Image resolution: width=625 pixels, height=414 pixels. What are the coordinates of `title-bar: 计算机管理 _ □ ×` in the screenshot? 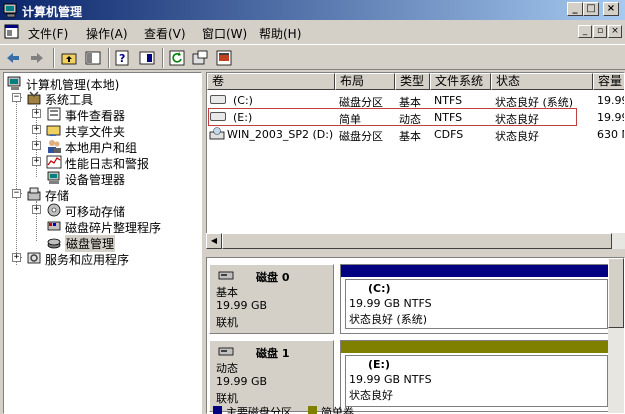 It's located at (312, 10).